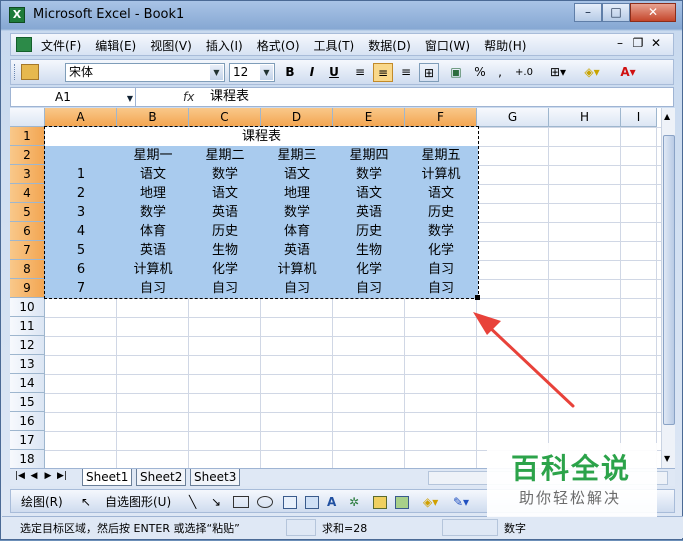 This screenshot has height=541, width=683. What do you see at coordinates (27, 231) in the screenshot?
I see `row-header-6: 6` at bounding box center [27, 231].